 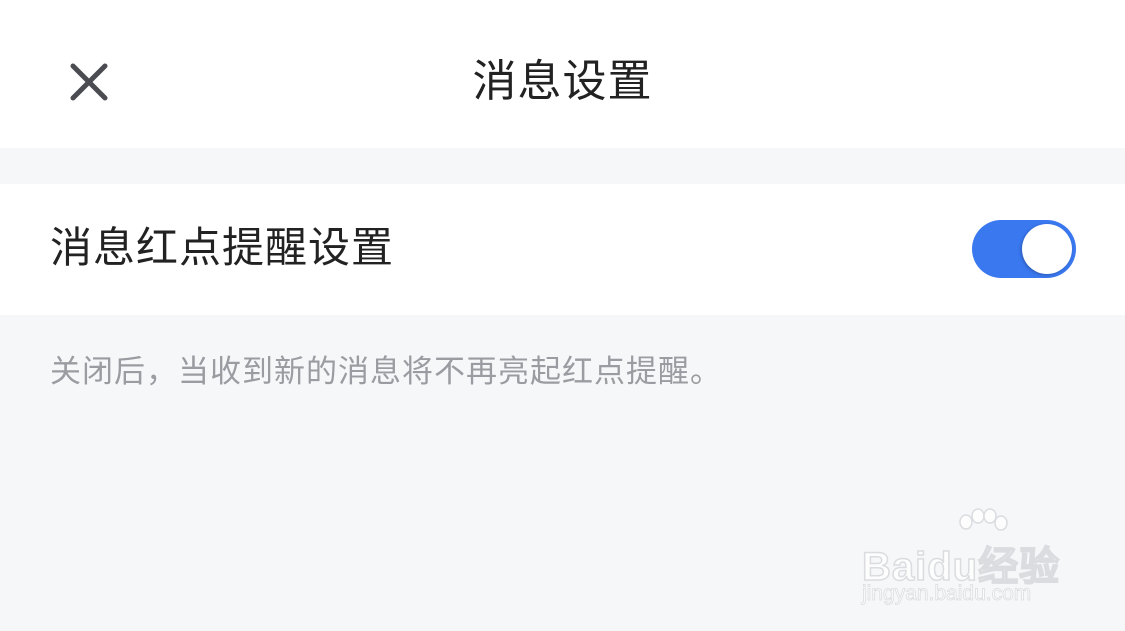 What do you see at coordinates (947, 594) in the screenshot?
I see `watermark-url: jingyan.baidu.com` at bounding box center [947, 594].